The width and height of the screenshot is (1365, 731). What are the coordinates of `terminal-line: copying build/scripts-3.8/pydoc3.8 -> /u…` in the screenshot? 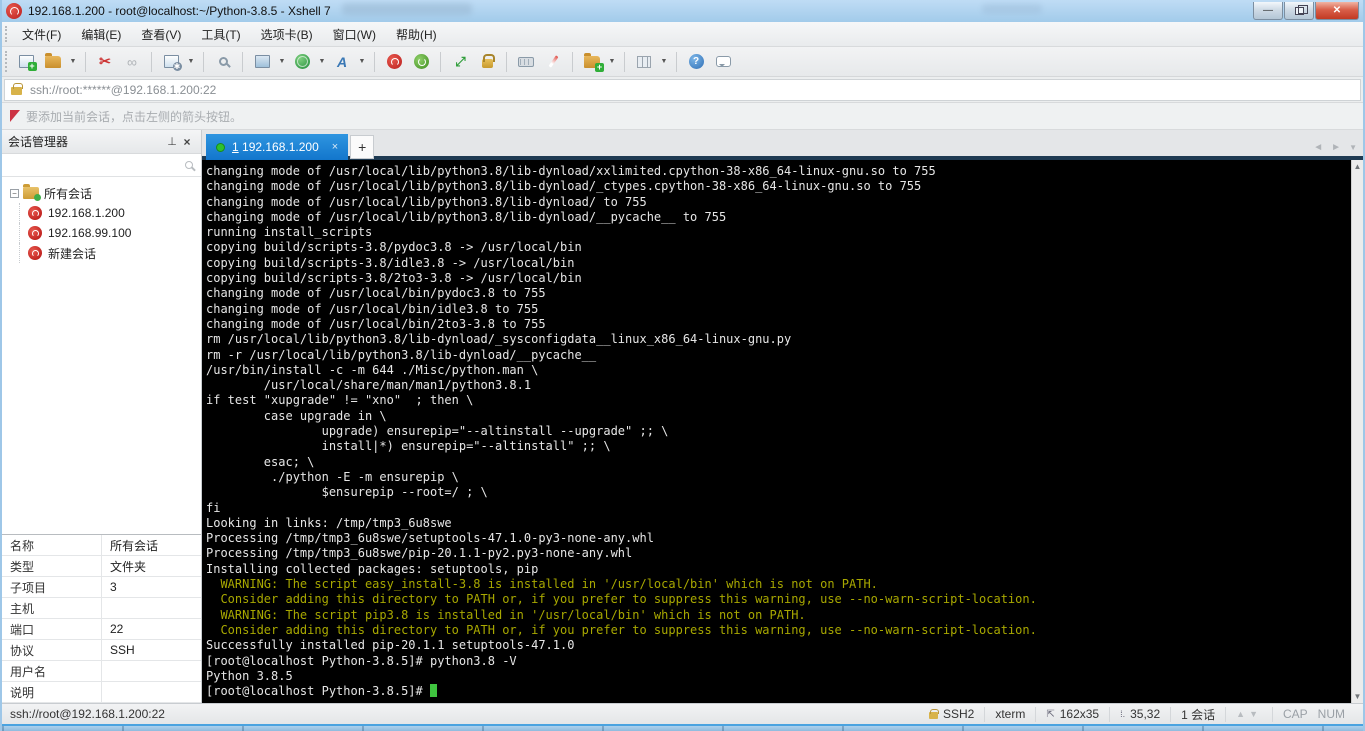 It's located at (394, 247).